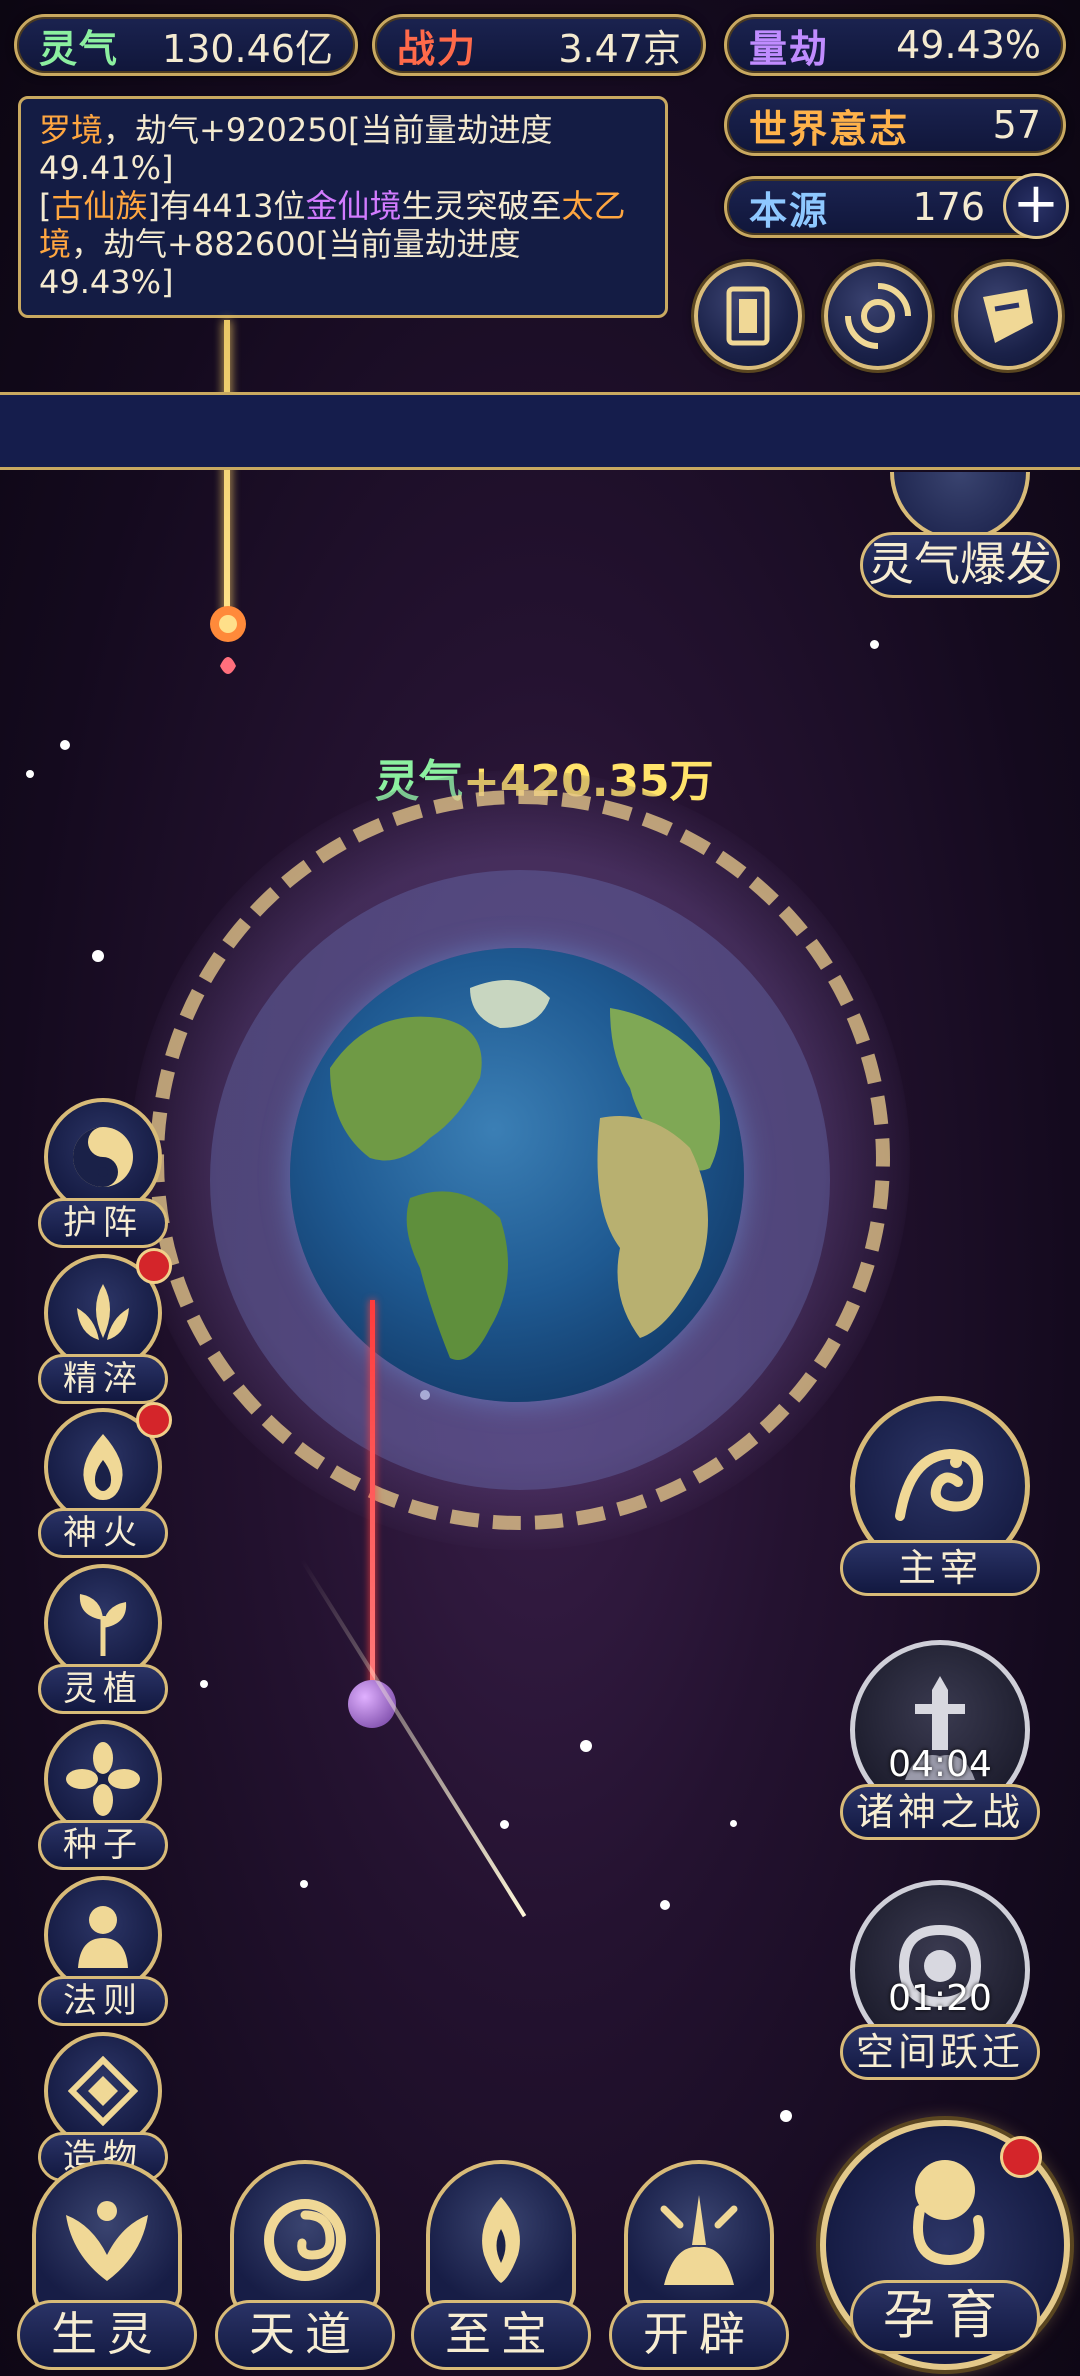  I want to click on log-realm-from: 金仙境, so click(353, 206).